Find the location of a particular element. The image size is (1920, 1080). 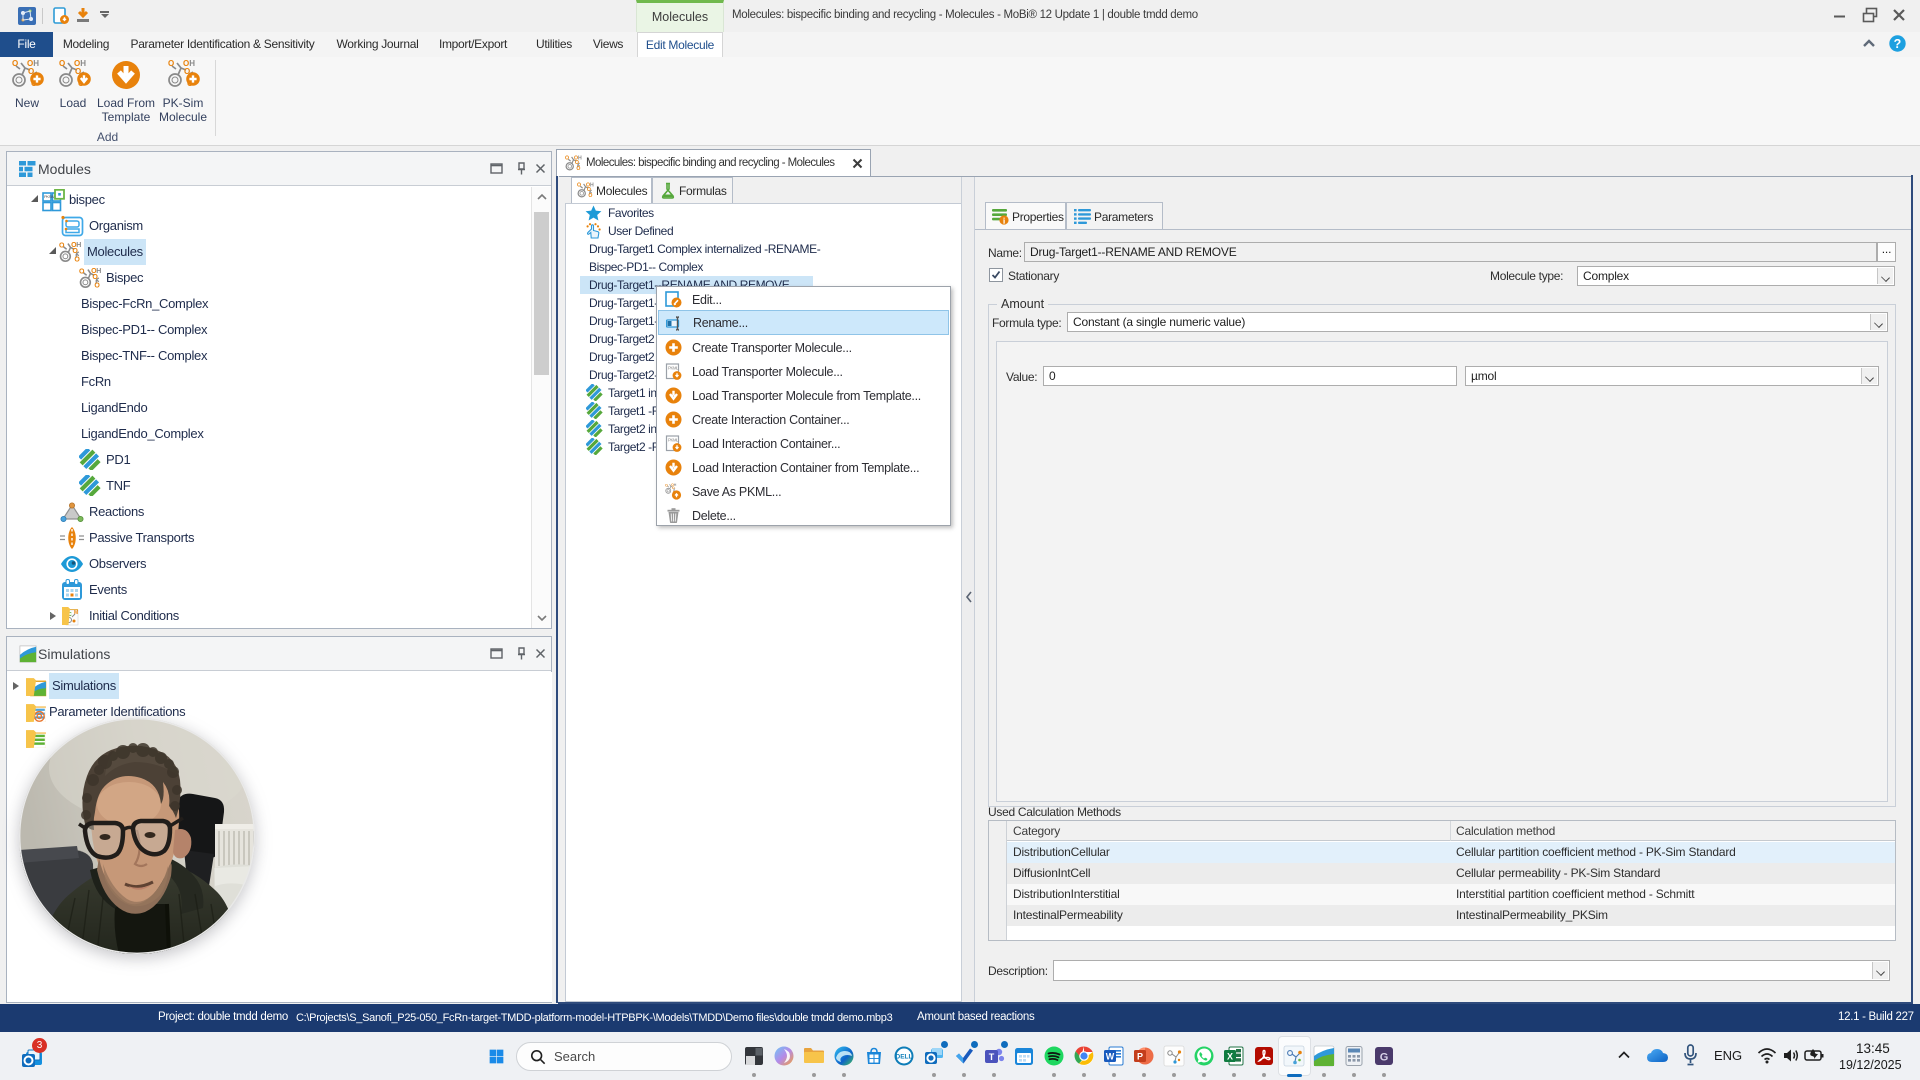

svg-text: M is located at coordinates (76, 613).